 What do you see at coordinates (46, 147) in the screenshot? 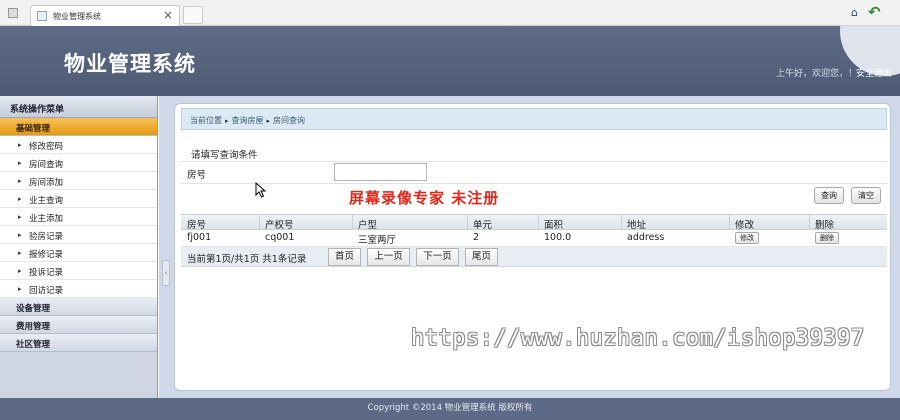
I see `sidebar-item-label: 修改密码` at bounding box center [46, 147].